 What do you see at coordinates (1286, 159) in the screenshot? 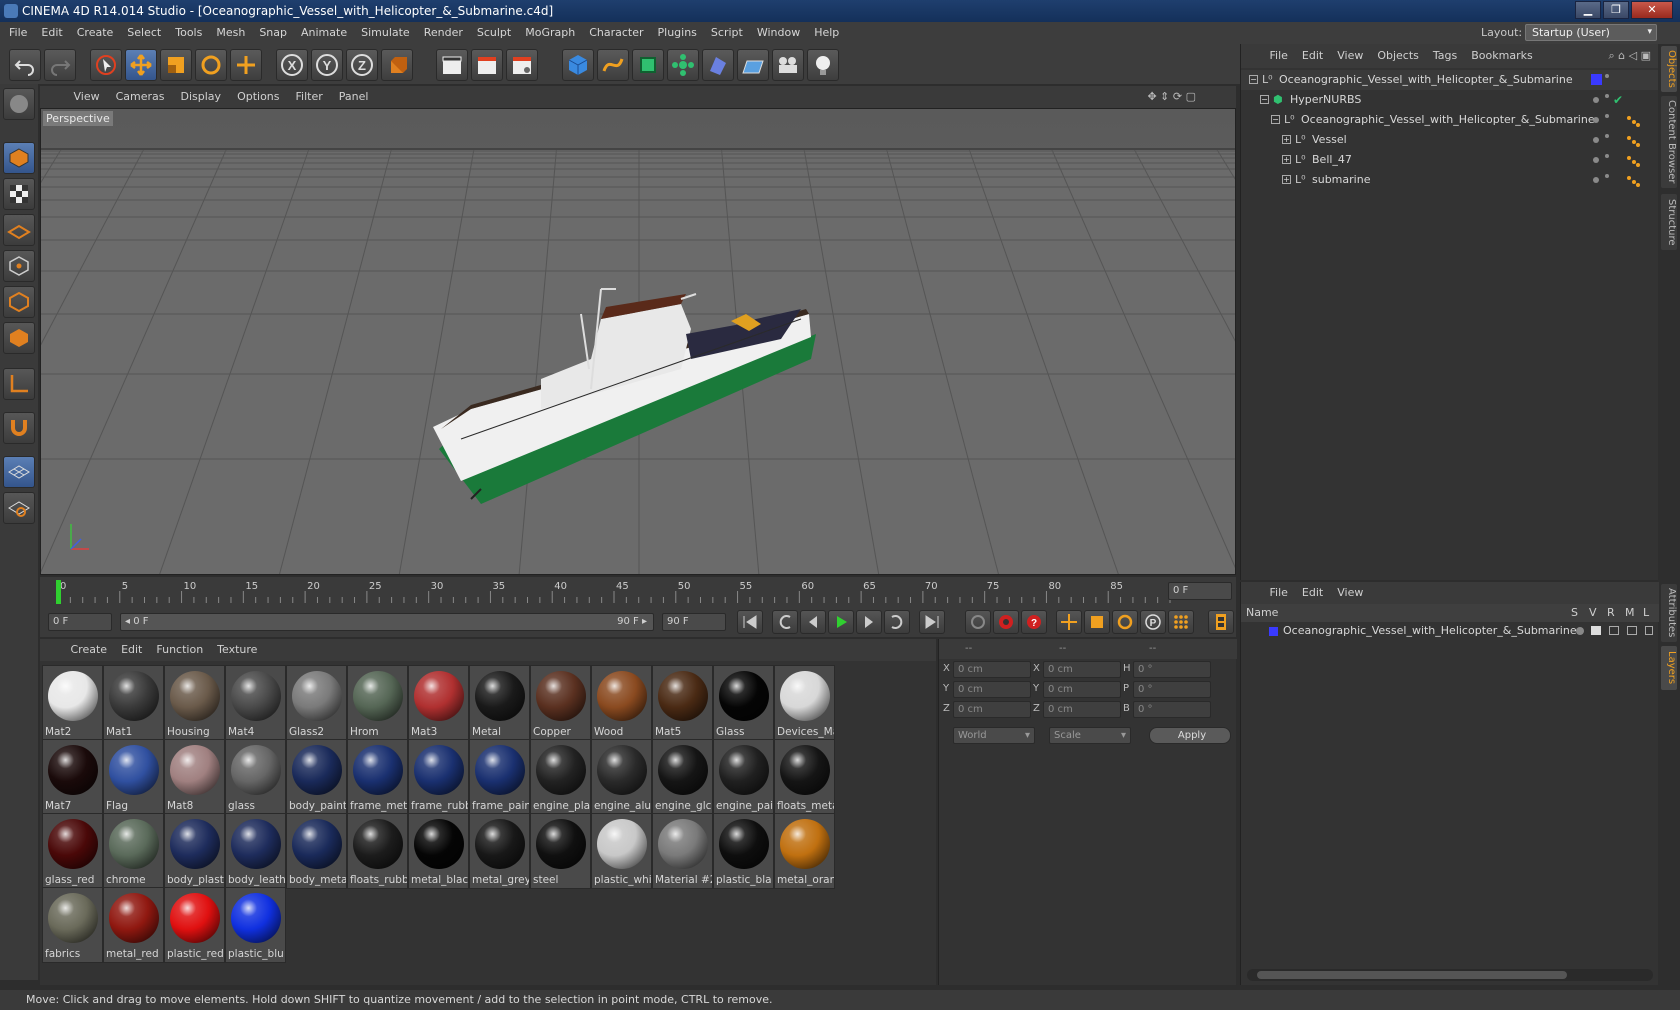
I see `expand-toggle-icon: +` at bounding box center [1286, 159].